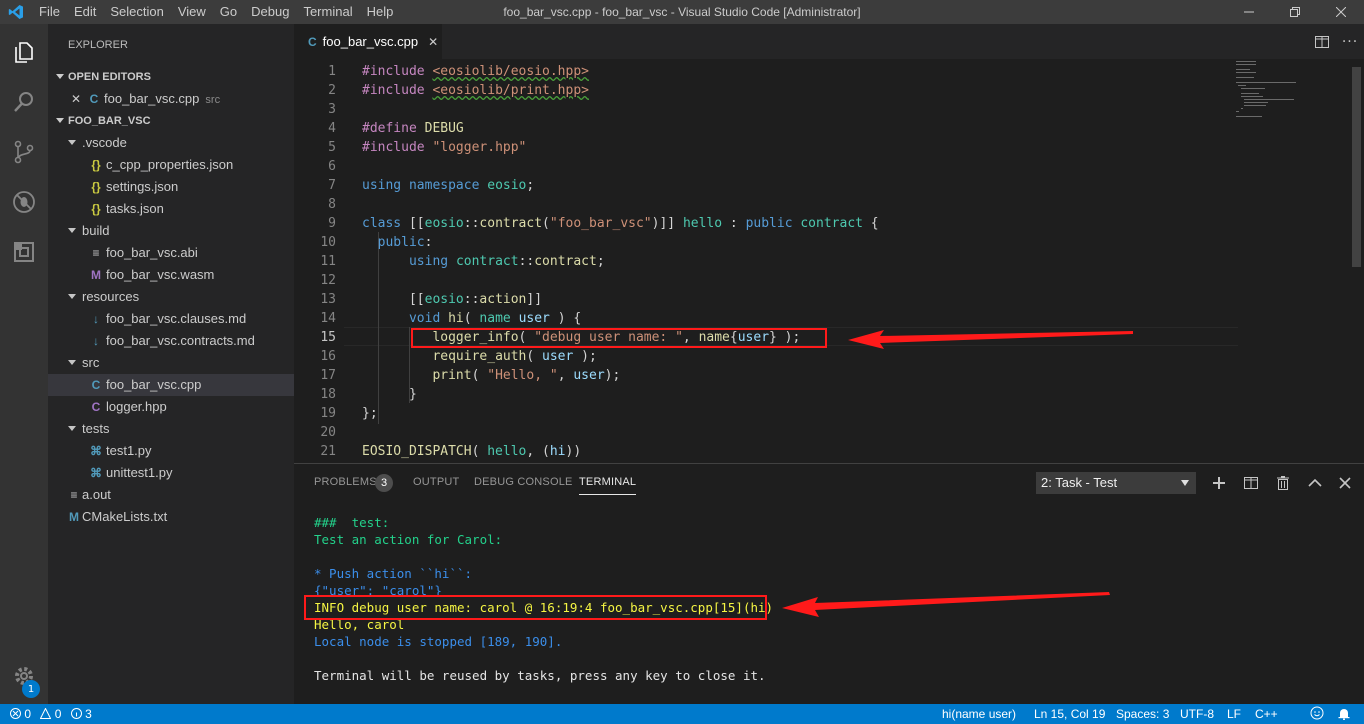 The image size is (1364, 724). I want to click on file-item: ⌘ unittest1.py, so click(171, 473).